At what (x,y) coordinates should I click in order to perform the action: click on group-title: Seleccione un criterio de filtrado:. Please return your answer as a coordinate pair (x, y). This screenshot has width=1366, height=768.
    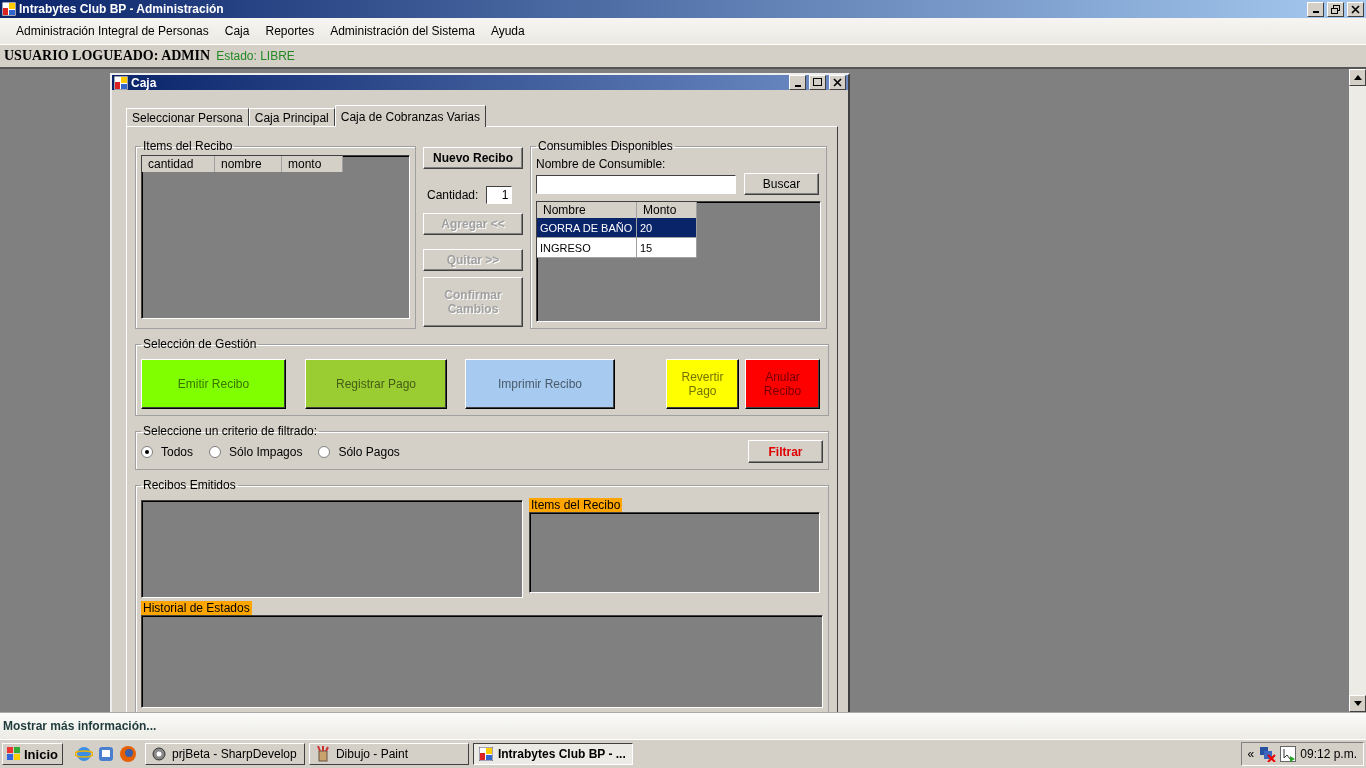
    Looking at the image, I should click on (230, 431).